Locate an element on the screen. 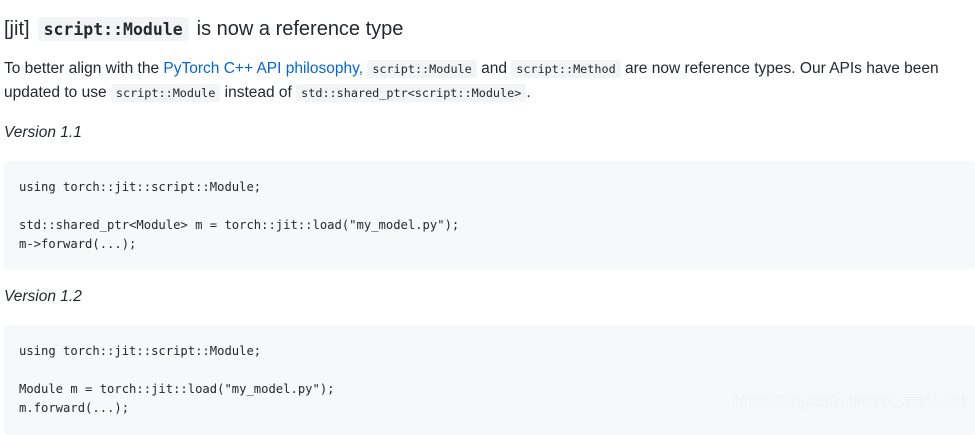  paragraph-text: and is located at coordinates (494, 68).